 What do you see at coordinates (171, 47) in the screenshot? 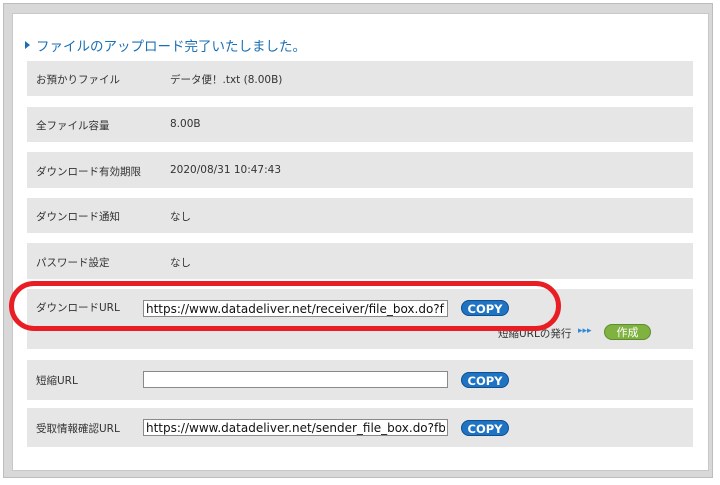
I see `page-title-text: ファイルのアップロード完了いたしました。` at bounding box center [171, 47].